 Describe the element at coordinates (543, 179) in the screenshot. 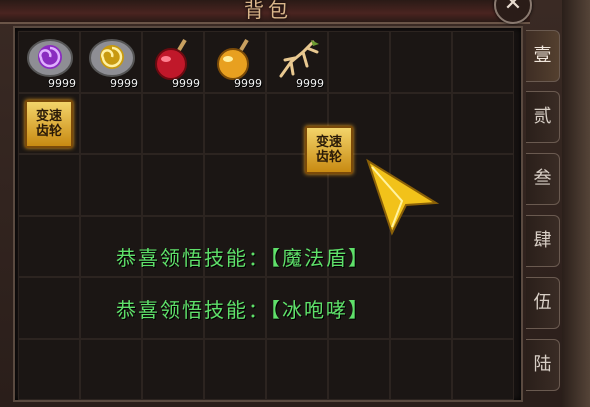

I see `tab-3: 叁` at that location.